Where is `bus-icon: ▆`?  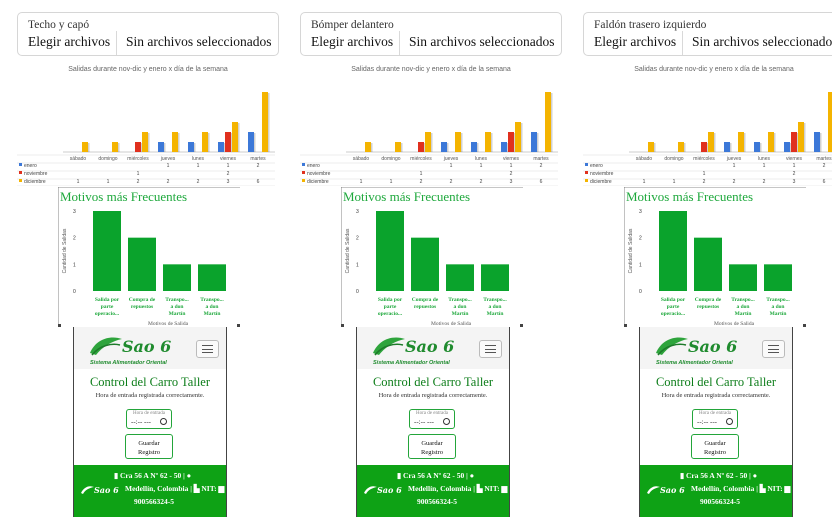
bus-icon: ▆ is located at coordinates (787, 488).